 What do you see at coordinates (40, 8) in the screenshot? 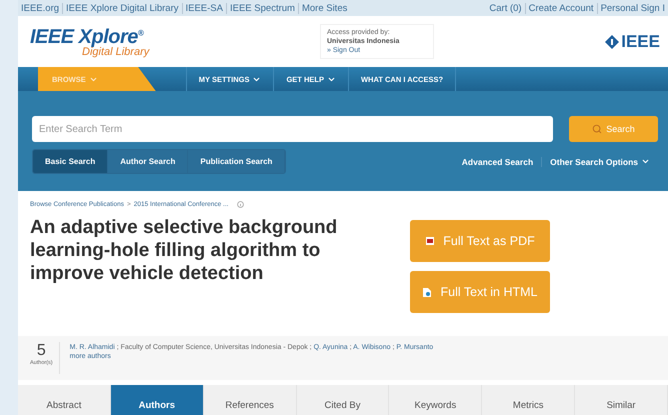
I see `top-link: IEEE.org` at bounding box center [40, 8].